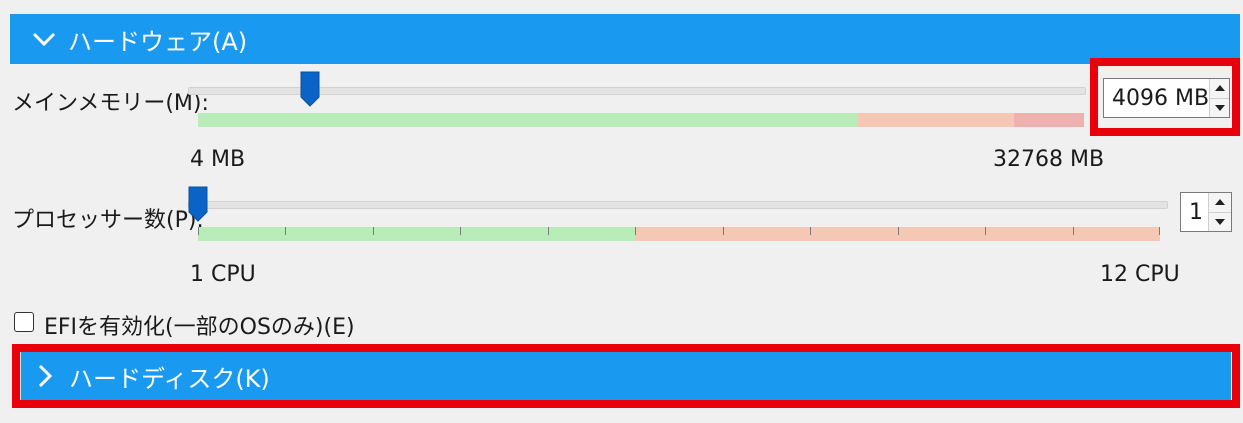 Image resolution: width=1243 pixels, height=423 pixels. I want to click on memory-scale-bar, so click(641, 120).